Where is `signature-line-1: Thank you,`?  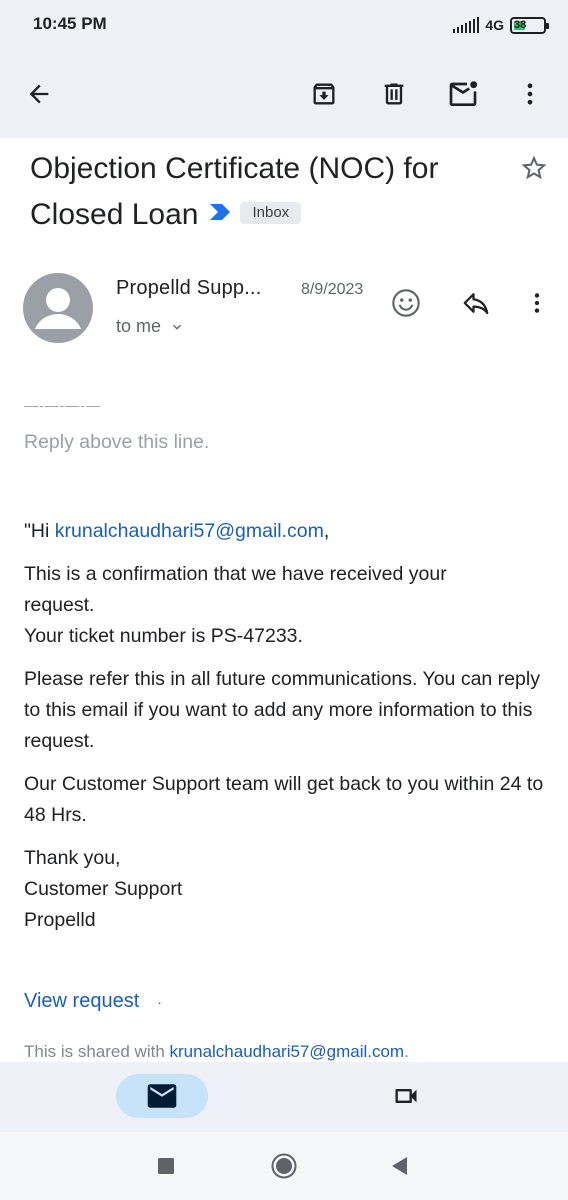
signature-line-1: Thank you, is located at coordinates (72, 858).